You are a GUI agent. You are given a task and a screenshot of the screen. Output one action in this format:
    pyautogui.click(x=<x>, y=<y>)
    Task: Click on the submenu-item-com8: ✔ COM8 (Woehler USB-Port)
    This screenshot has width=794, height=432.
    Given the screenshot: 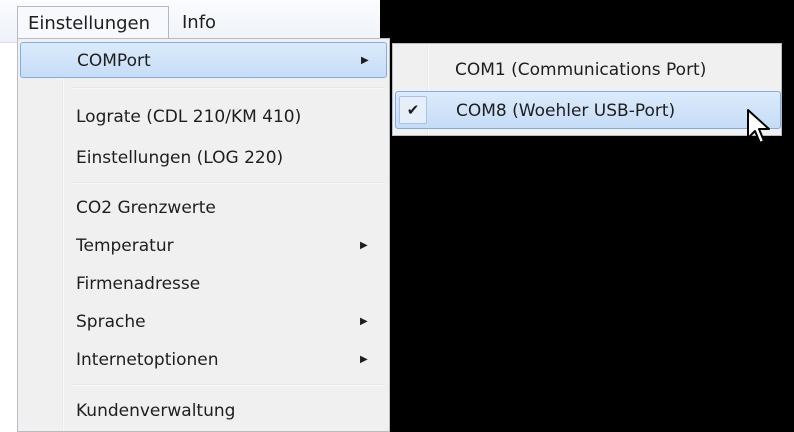 What is the action you would take?
    pyautogui.click(x=588, y=110)
    